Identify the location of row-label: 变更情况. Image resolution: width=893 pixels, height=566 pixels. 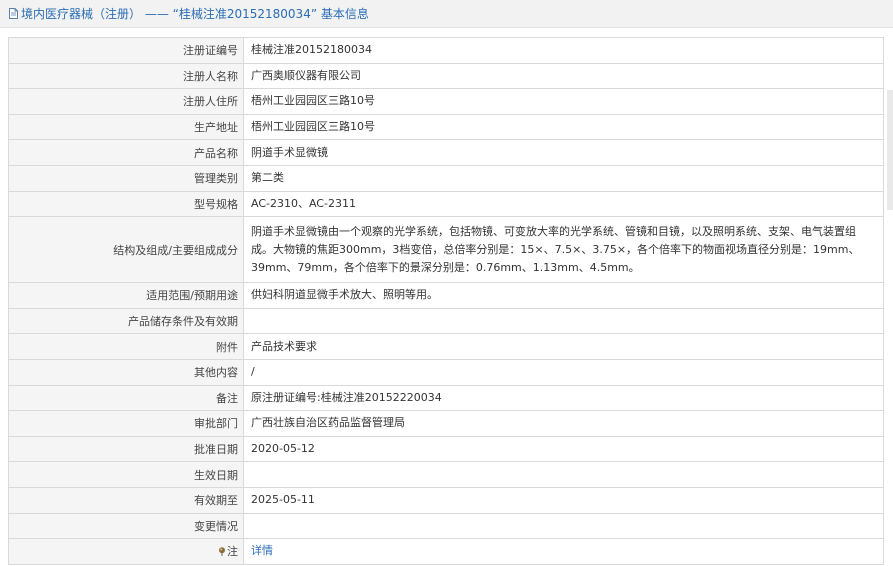
(126, 526).